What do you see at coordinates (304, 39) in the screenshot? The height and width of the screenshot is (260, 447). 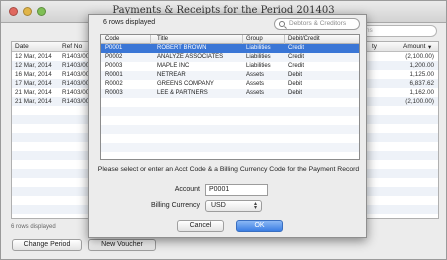 I see `column-debit-credit: Debit/Credit` at bounding box center [304, 39].